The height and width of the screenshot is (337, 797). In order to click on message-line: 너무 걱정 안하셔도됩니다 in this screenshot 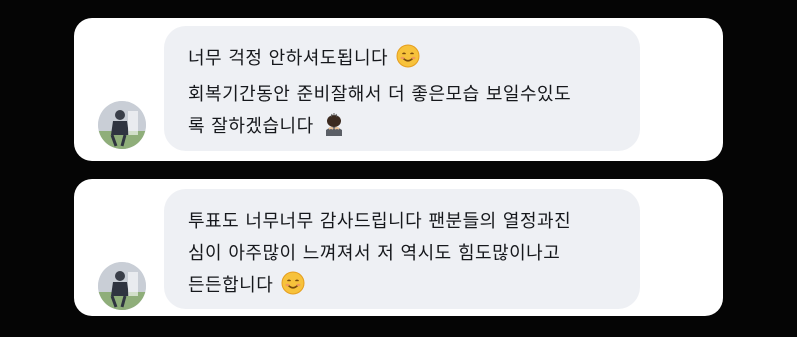, I will do `click(406, 61)`.